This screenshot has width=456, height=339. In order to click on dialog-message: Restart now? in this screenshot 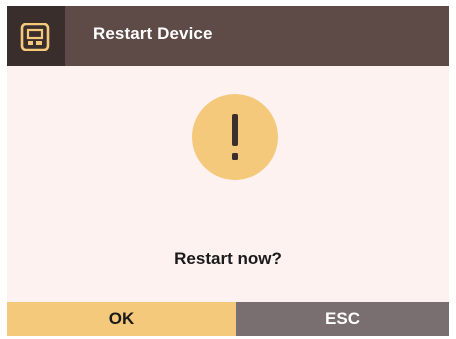, I will do `click(228, 258)`.